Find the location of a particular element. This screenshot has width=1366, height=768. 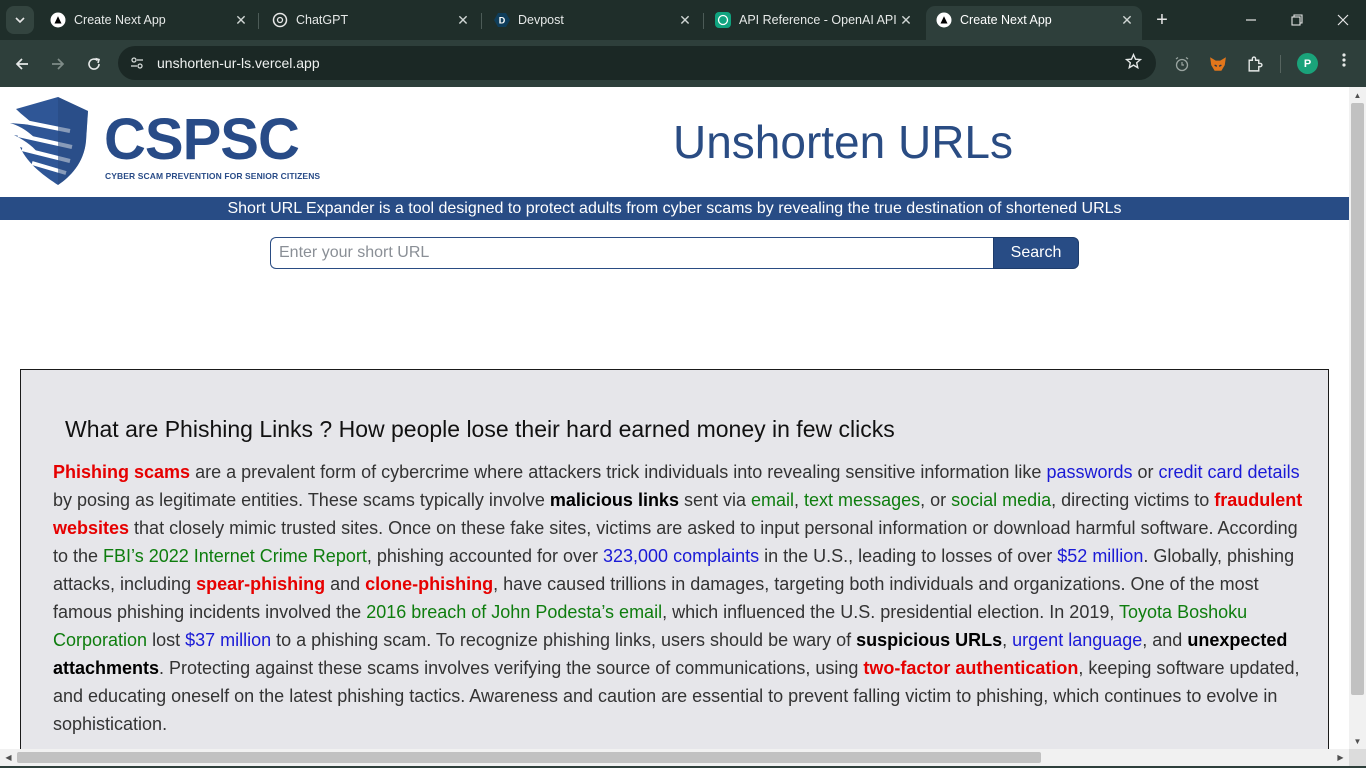

search-form: Search is located at coordinates (674, 253).